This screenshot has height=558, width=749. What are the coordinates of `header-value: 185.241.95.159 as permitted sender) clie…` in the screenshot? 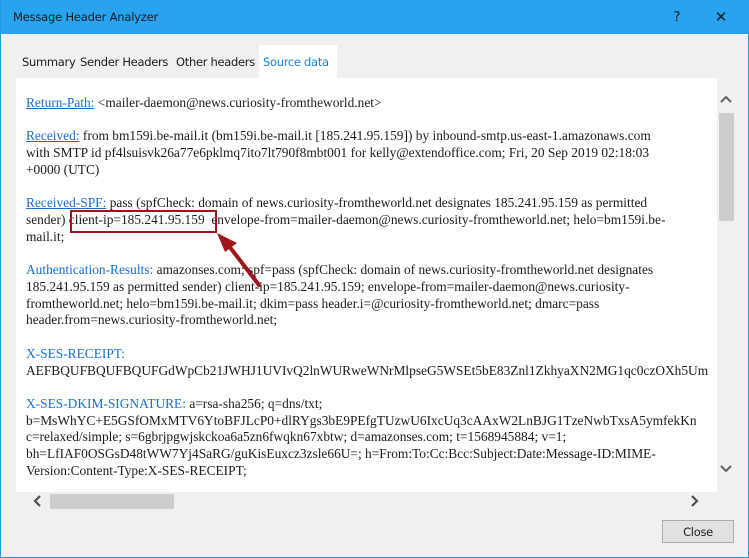 It's located at (328, 286).